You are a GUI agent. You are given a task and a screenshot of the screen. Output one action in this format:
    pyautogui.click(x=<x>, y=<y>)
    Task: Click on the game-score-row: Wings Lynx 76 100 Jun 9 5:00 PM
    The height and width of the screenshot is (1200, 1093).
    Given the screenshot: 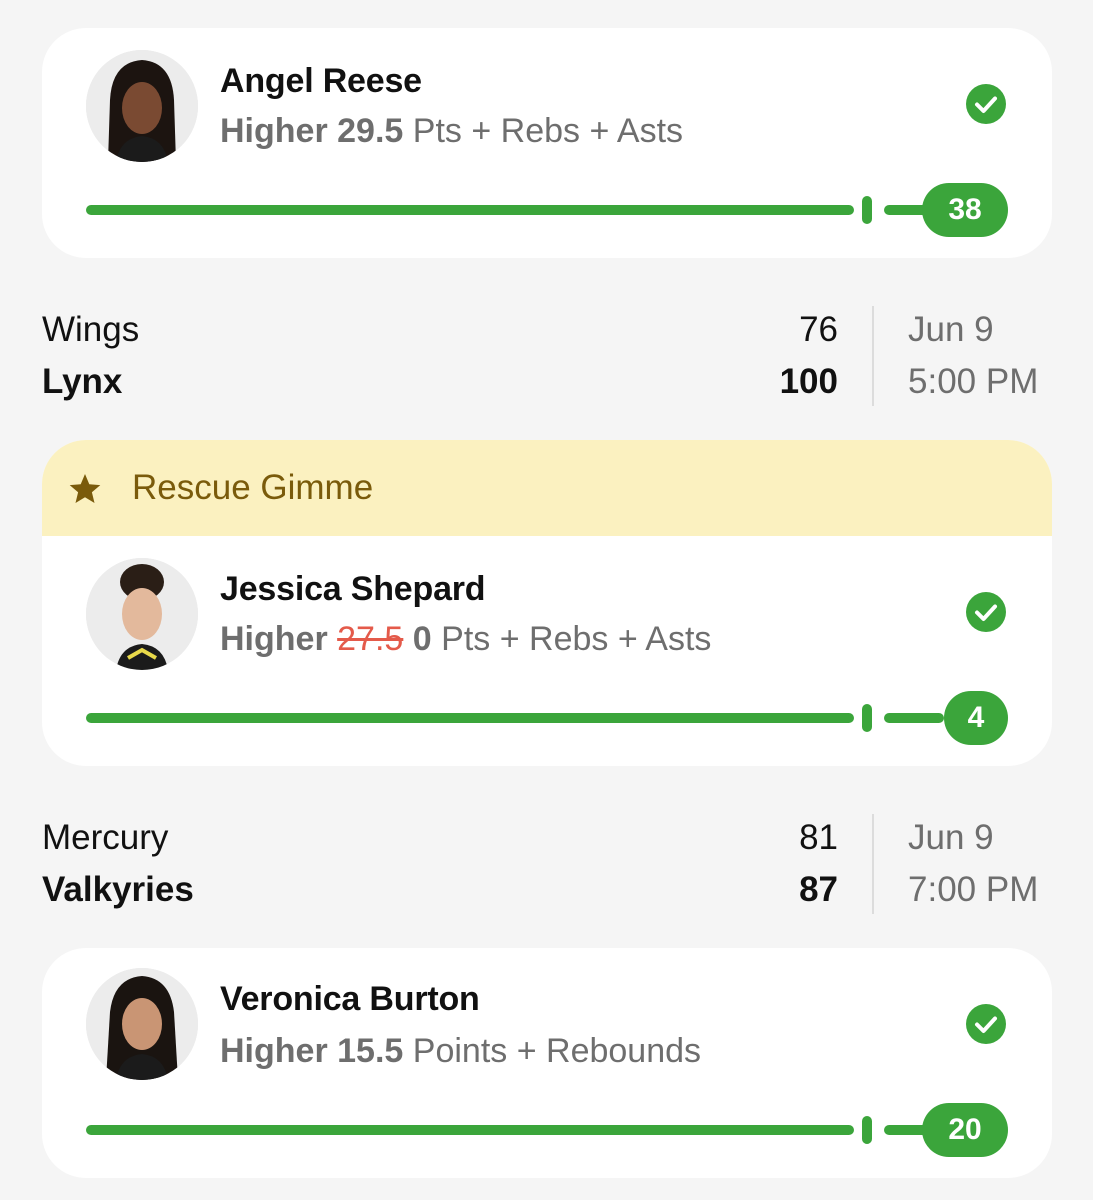 What is the action you would take?
    pyautogui.click(x=547, y=361)
    